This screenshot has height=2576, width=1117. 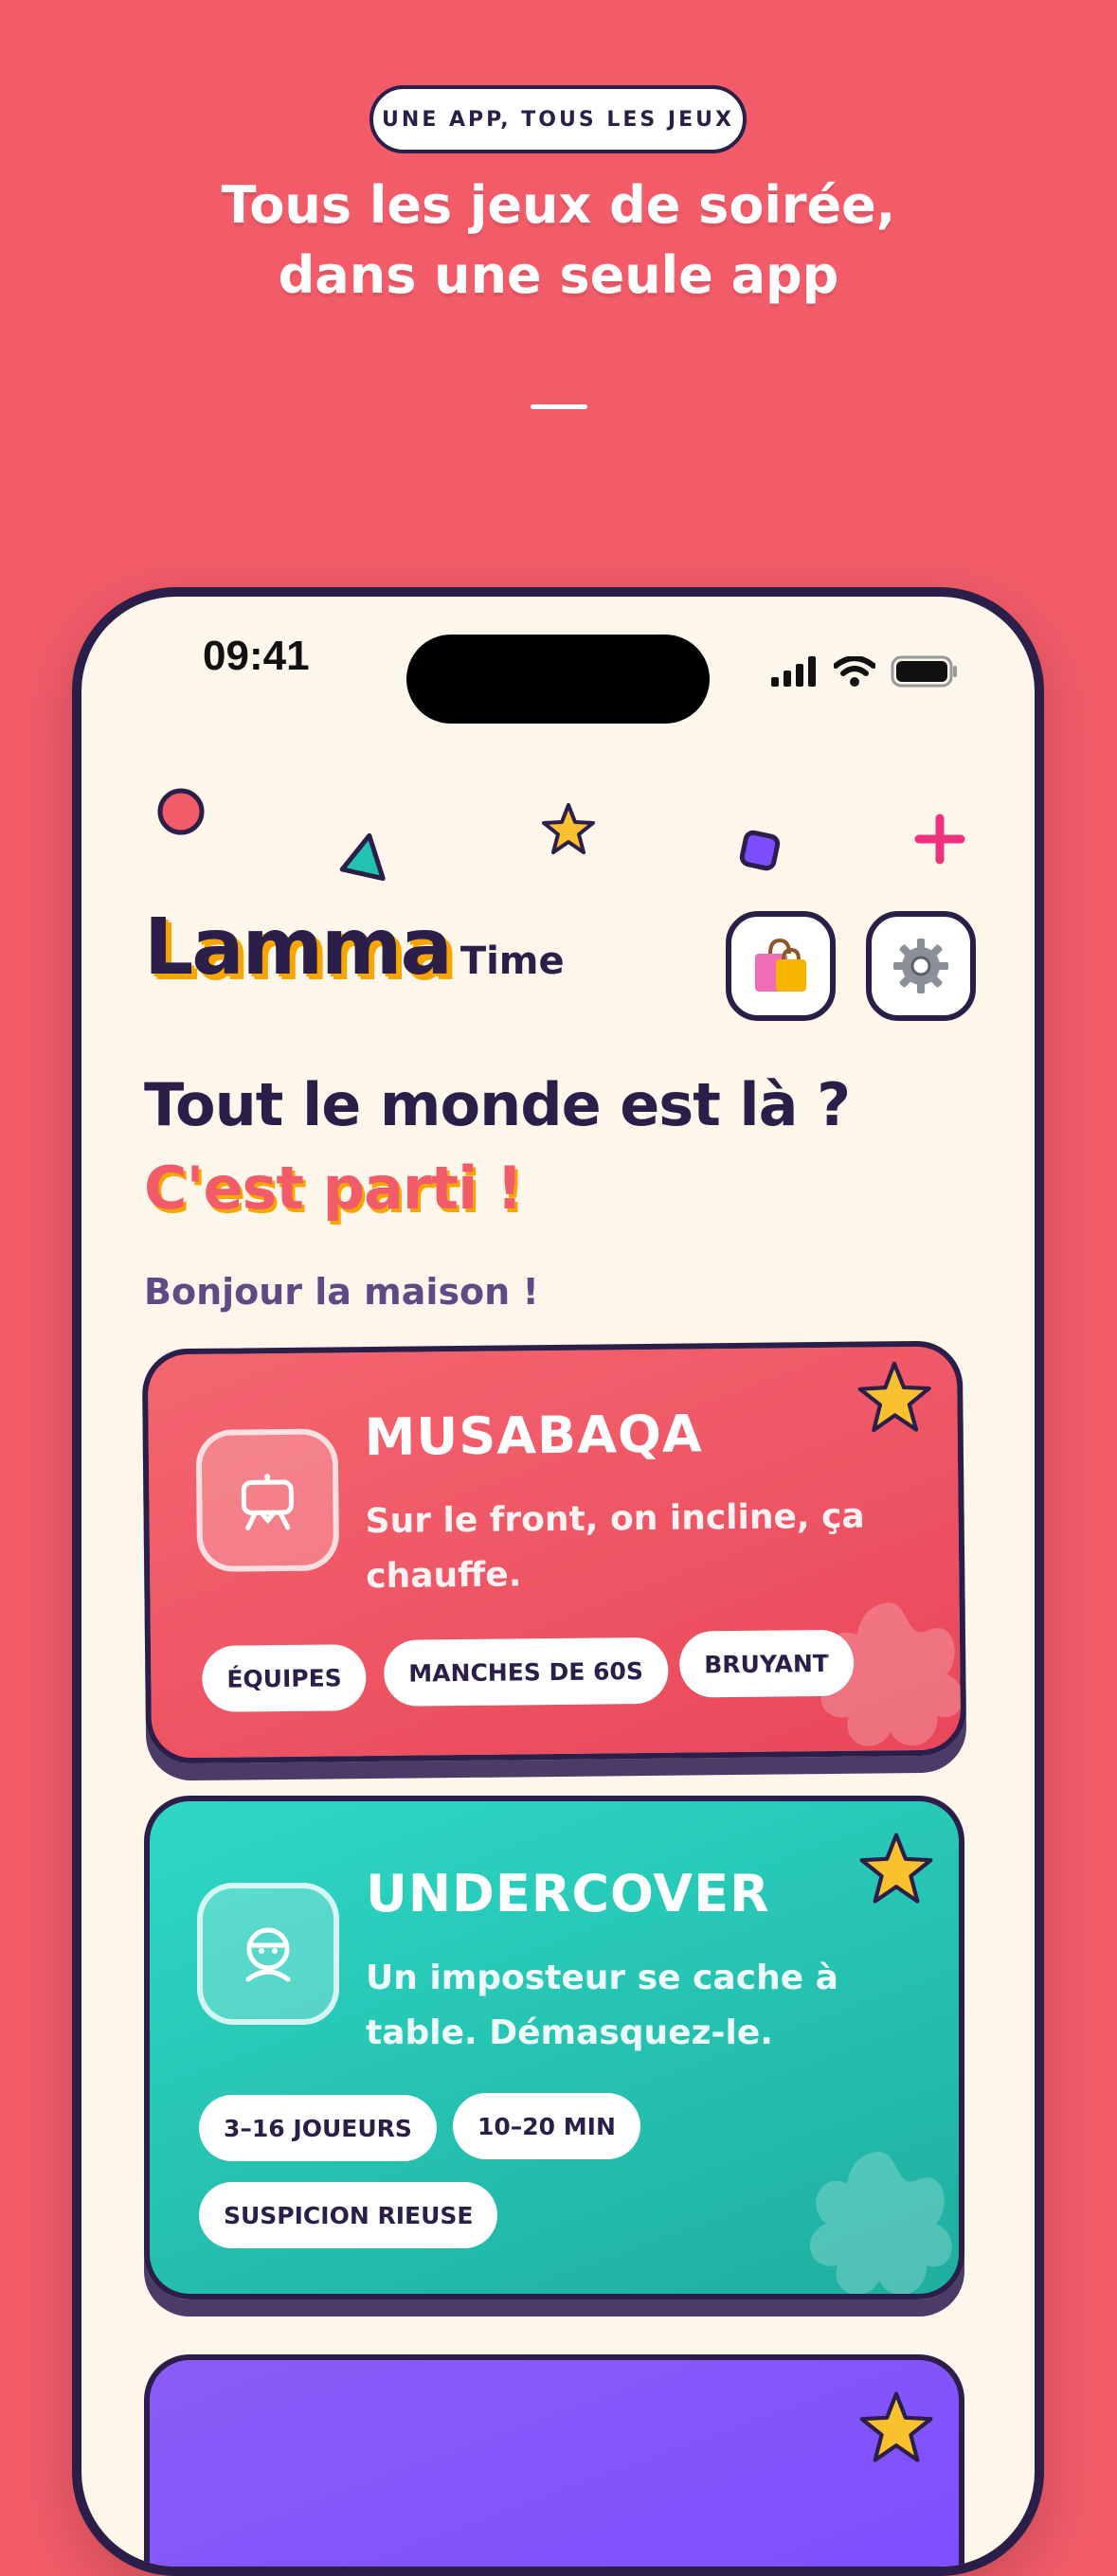 I want to click on star-decoration-icon, so click(x=568, y=828).